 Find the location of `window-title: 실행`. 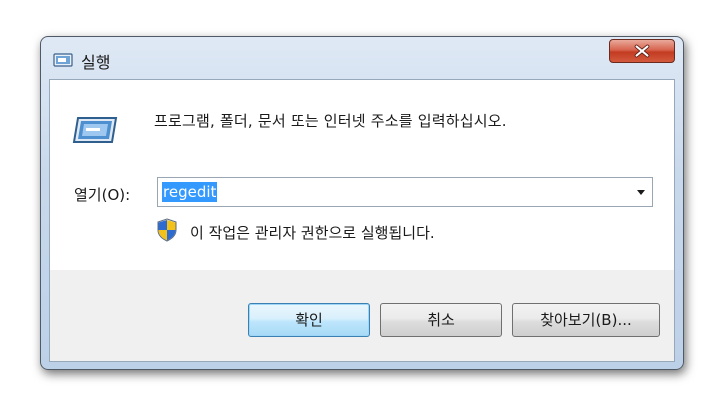

window-title: 실행 is located at coordinates (96, 62).